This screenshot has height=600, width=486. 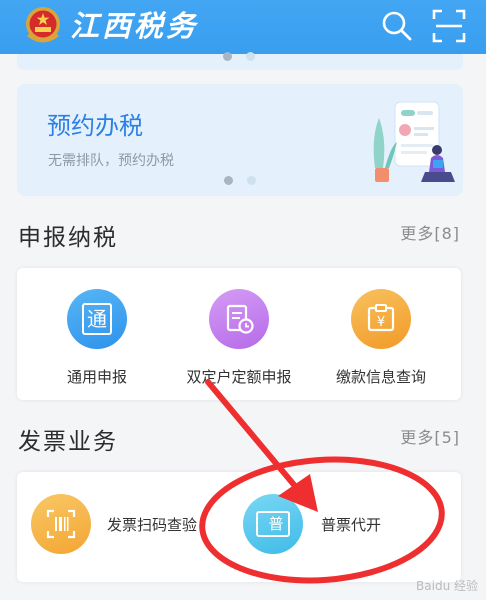 I want to click on watermark: Baidu 经验, so click(x=447, y=586).